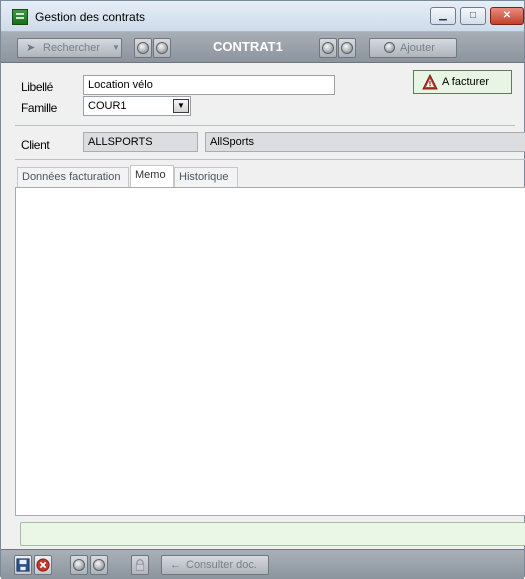  Describe the element at coordinates (20, 17) in the screenshot. I see `app-icon` at that location.